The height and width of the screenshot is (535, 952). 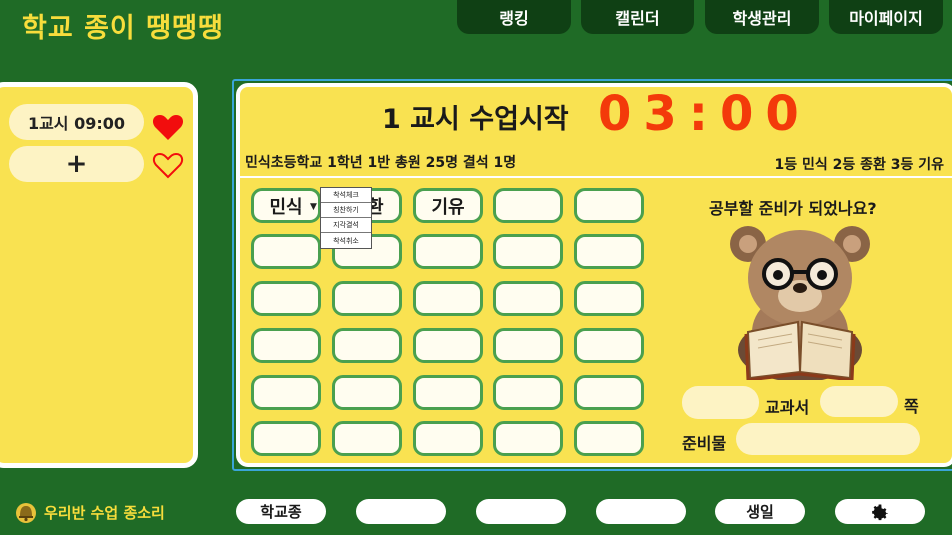 What do you see at coordinates (704, 443) in the screenshot?
I see `supplies-label: 준비물` at bounding box center [704, 443].